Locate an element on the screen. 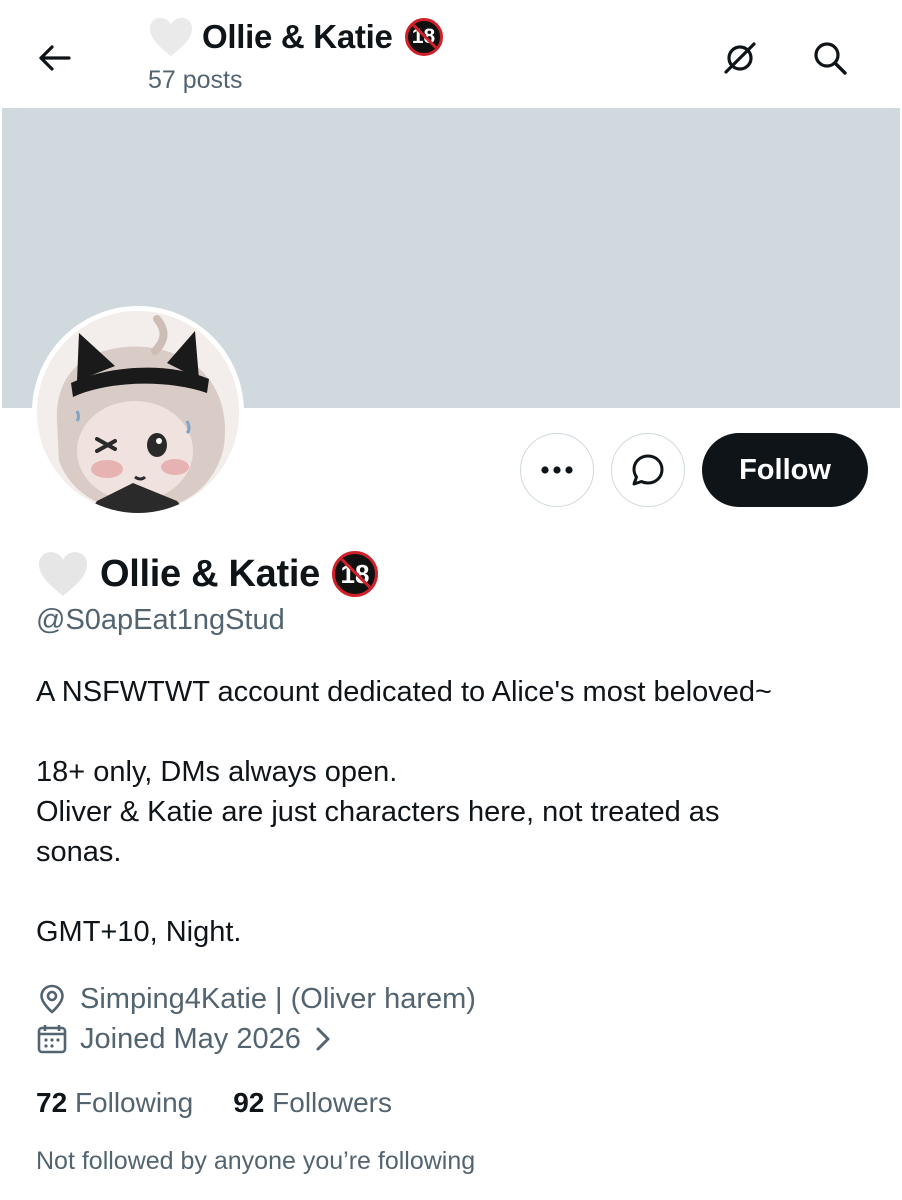 Image resolution: width=902 pixels, height=1200 pixels. grok-icon is located at coordinates (740, 58).